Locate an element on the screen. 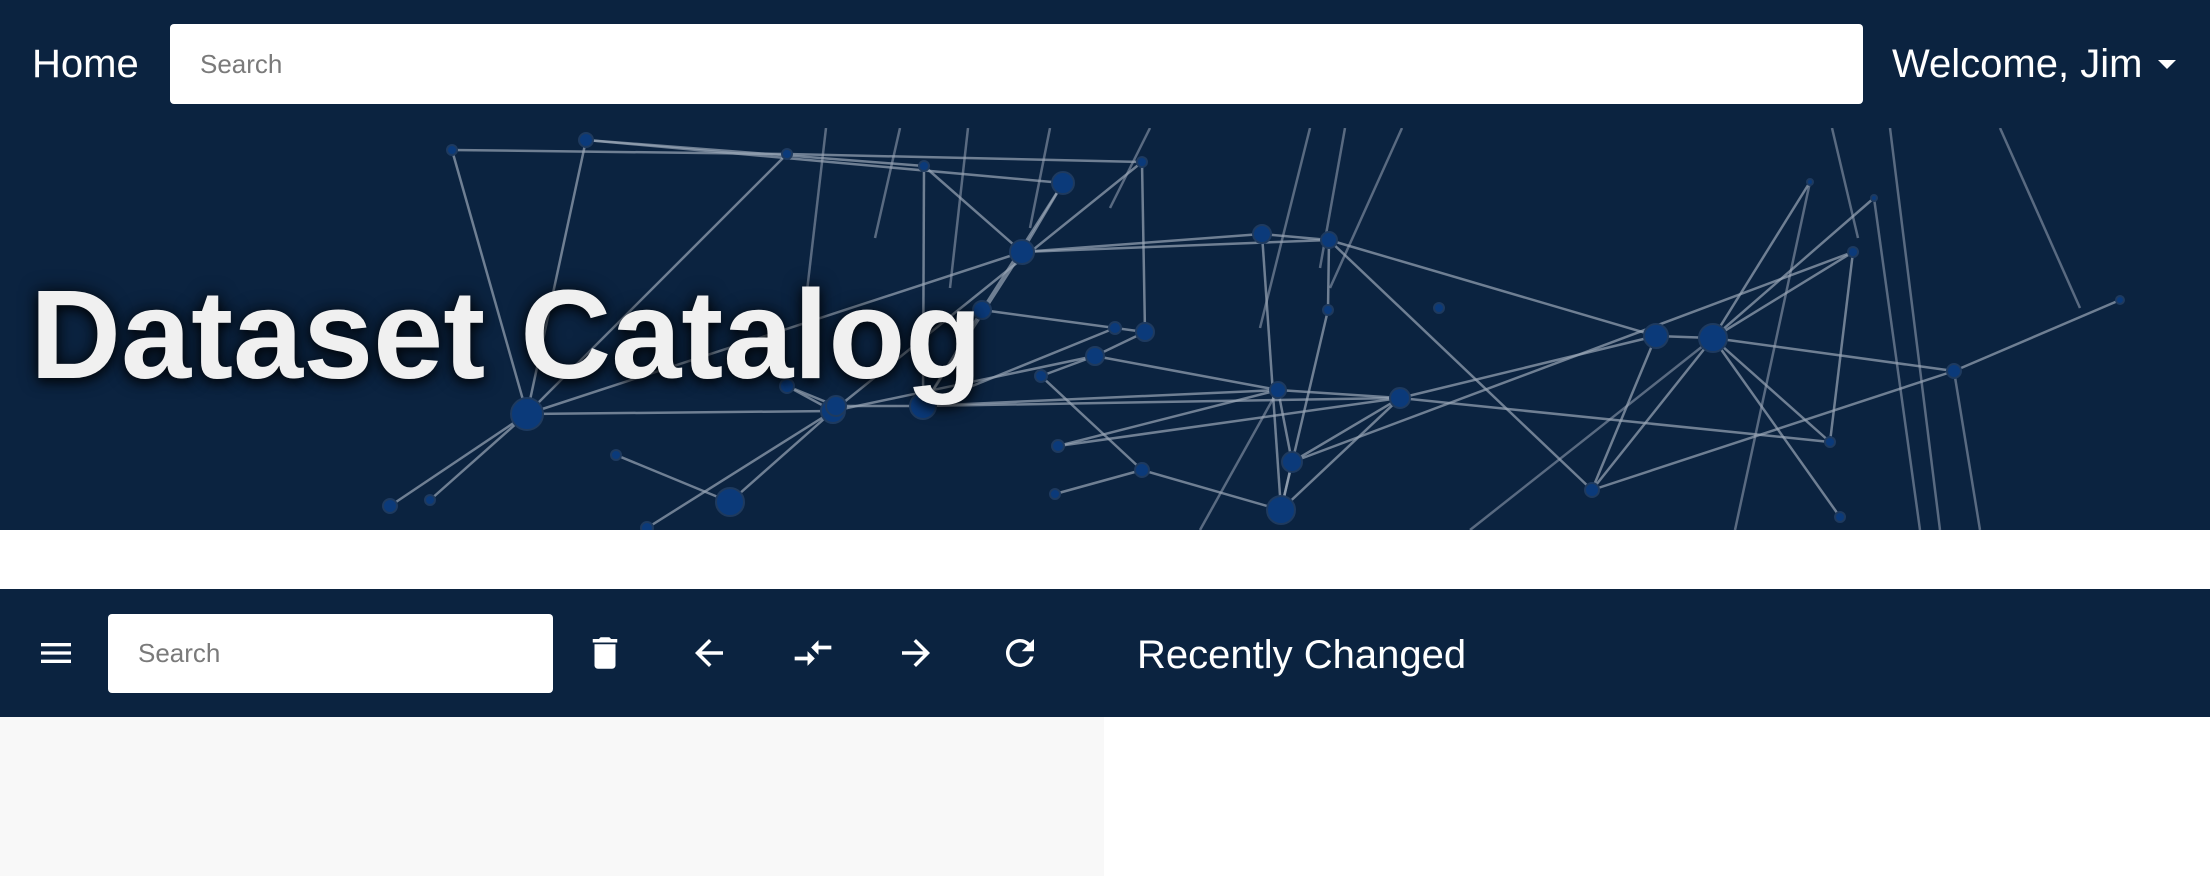  welcome-label: Welcome, Jim is located at coordinates (2017, 64).